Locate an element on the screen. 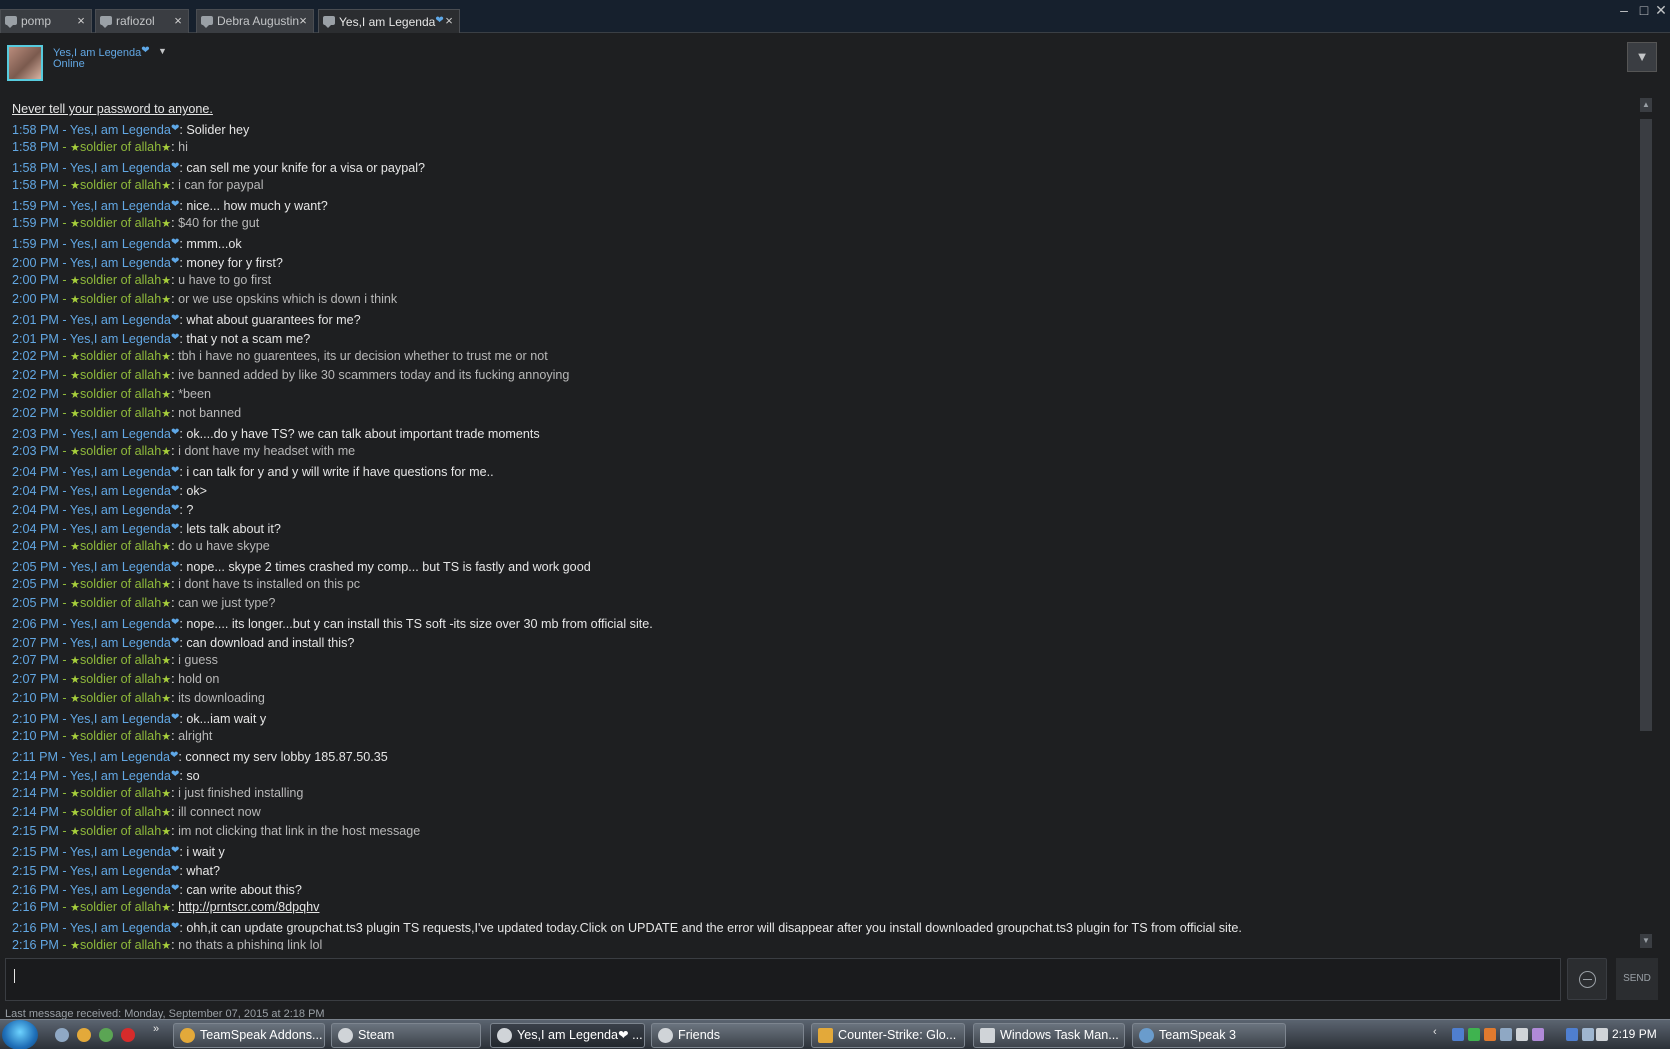 The image size is (1670, 1049). friend-name: Yes,I am Legenda❤ is located at coordinates (101, 52).